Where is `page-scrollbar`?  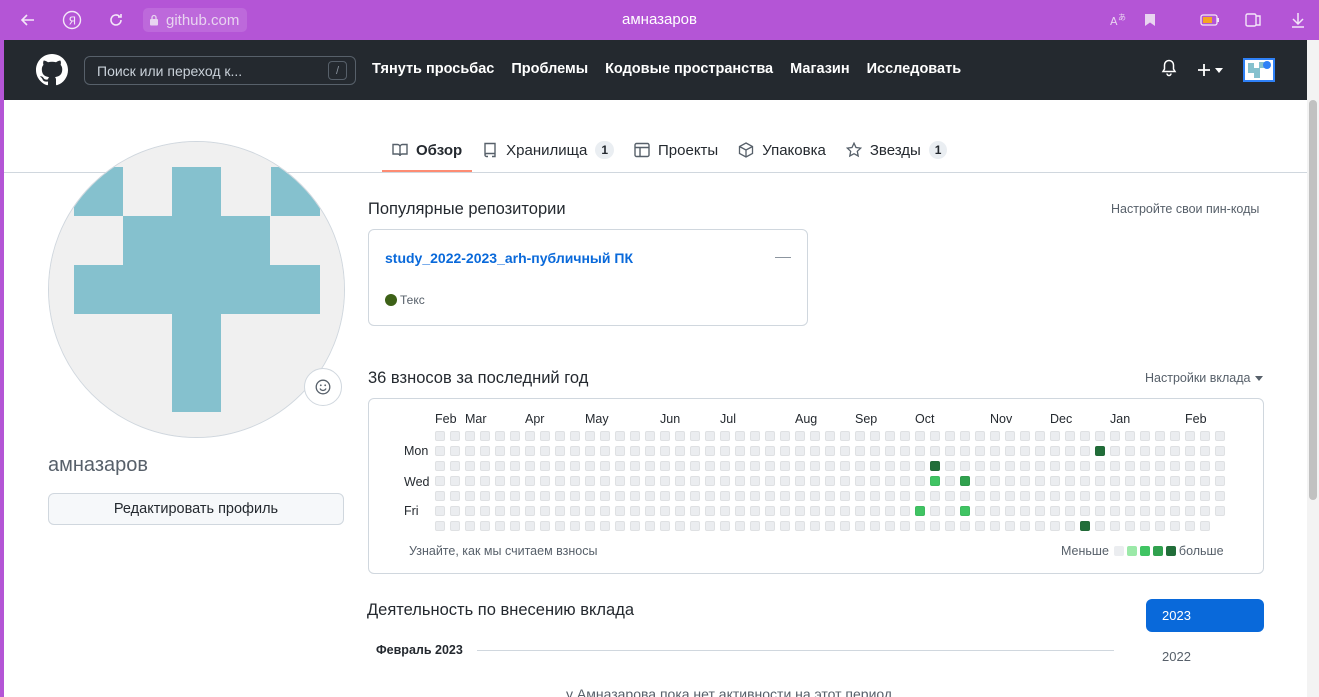
page-scrollbar is located at coordinates (1313, 368).